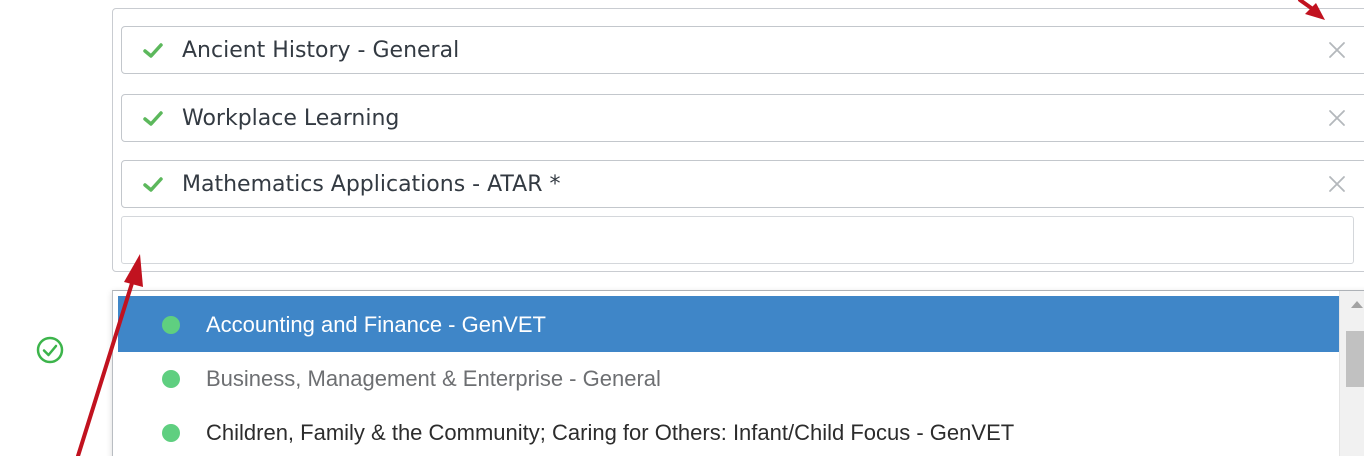 Image resolution: width=1364 pixels, height=456 pixels. What do you see at coordinates (1357, 304) in the screenshot?
I see `scroll-up-arrow-icon` at bounding box center [1357, 304].